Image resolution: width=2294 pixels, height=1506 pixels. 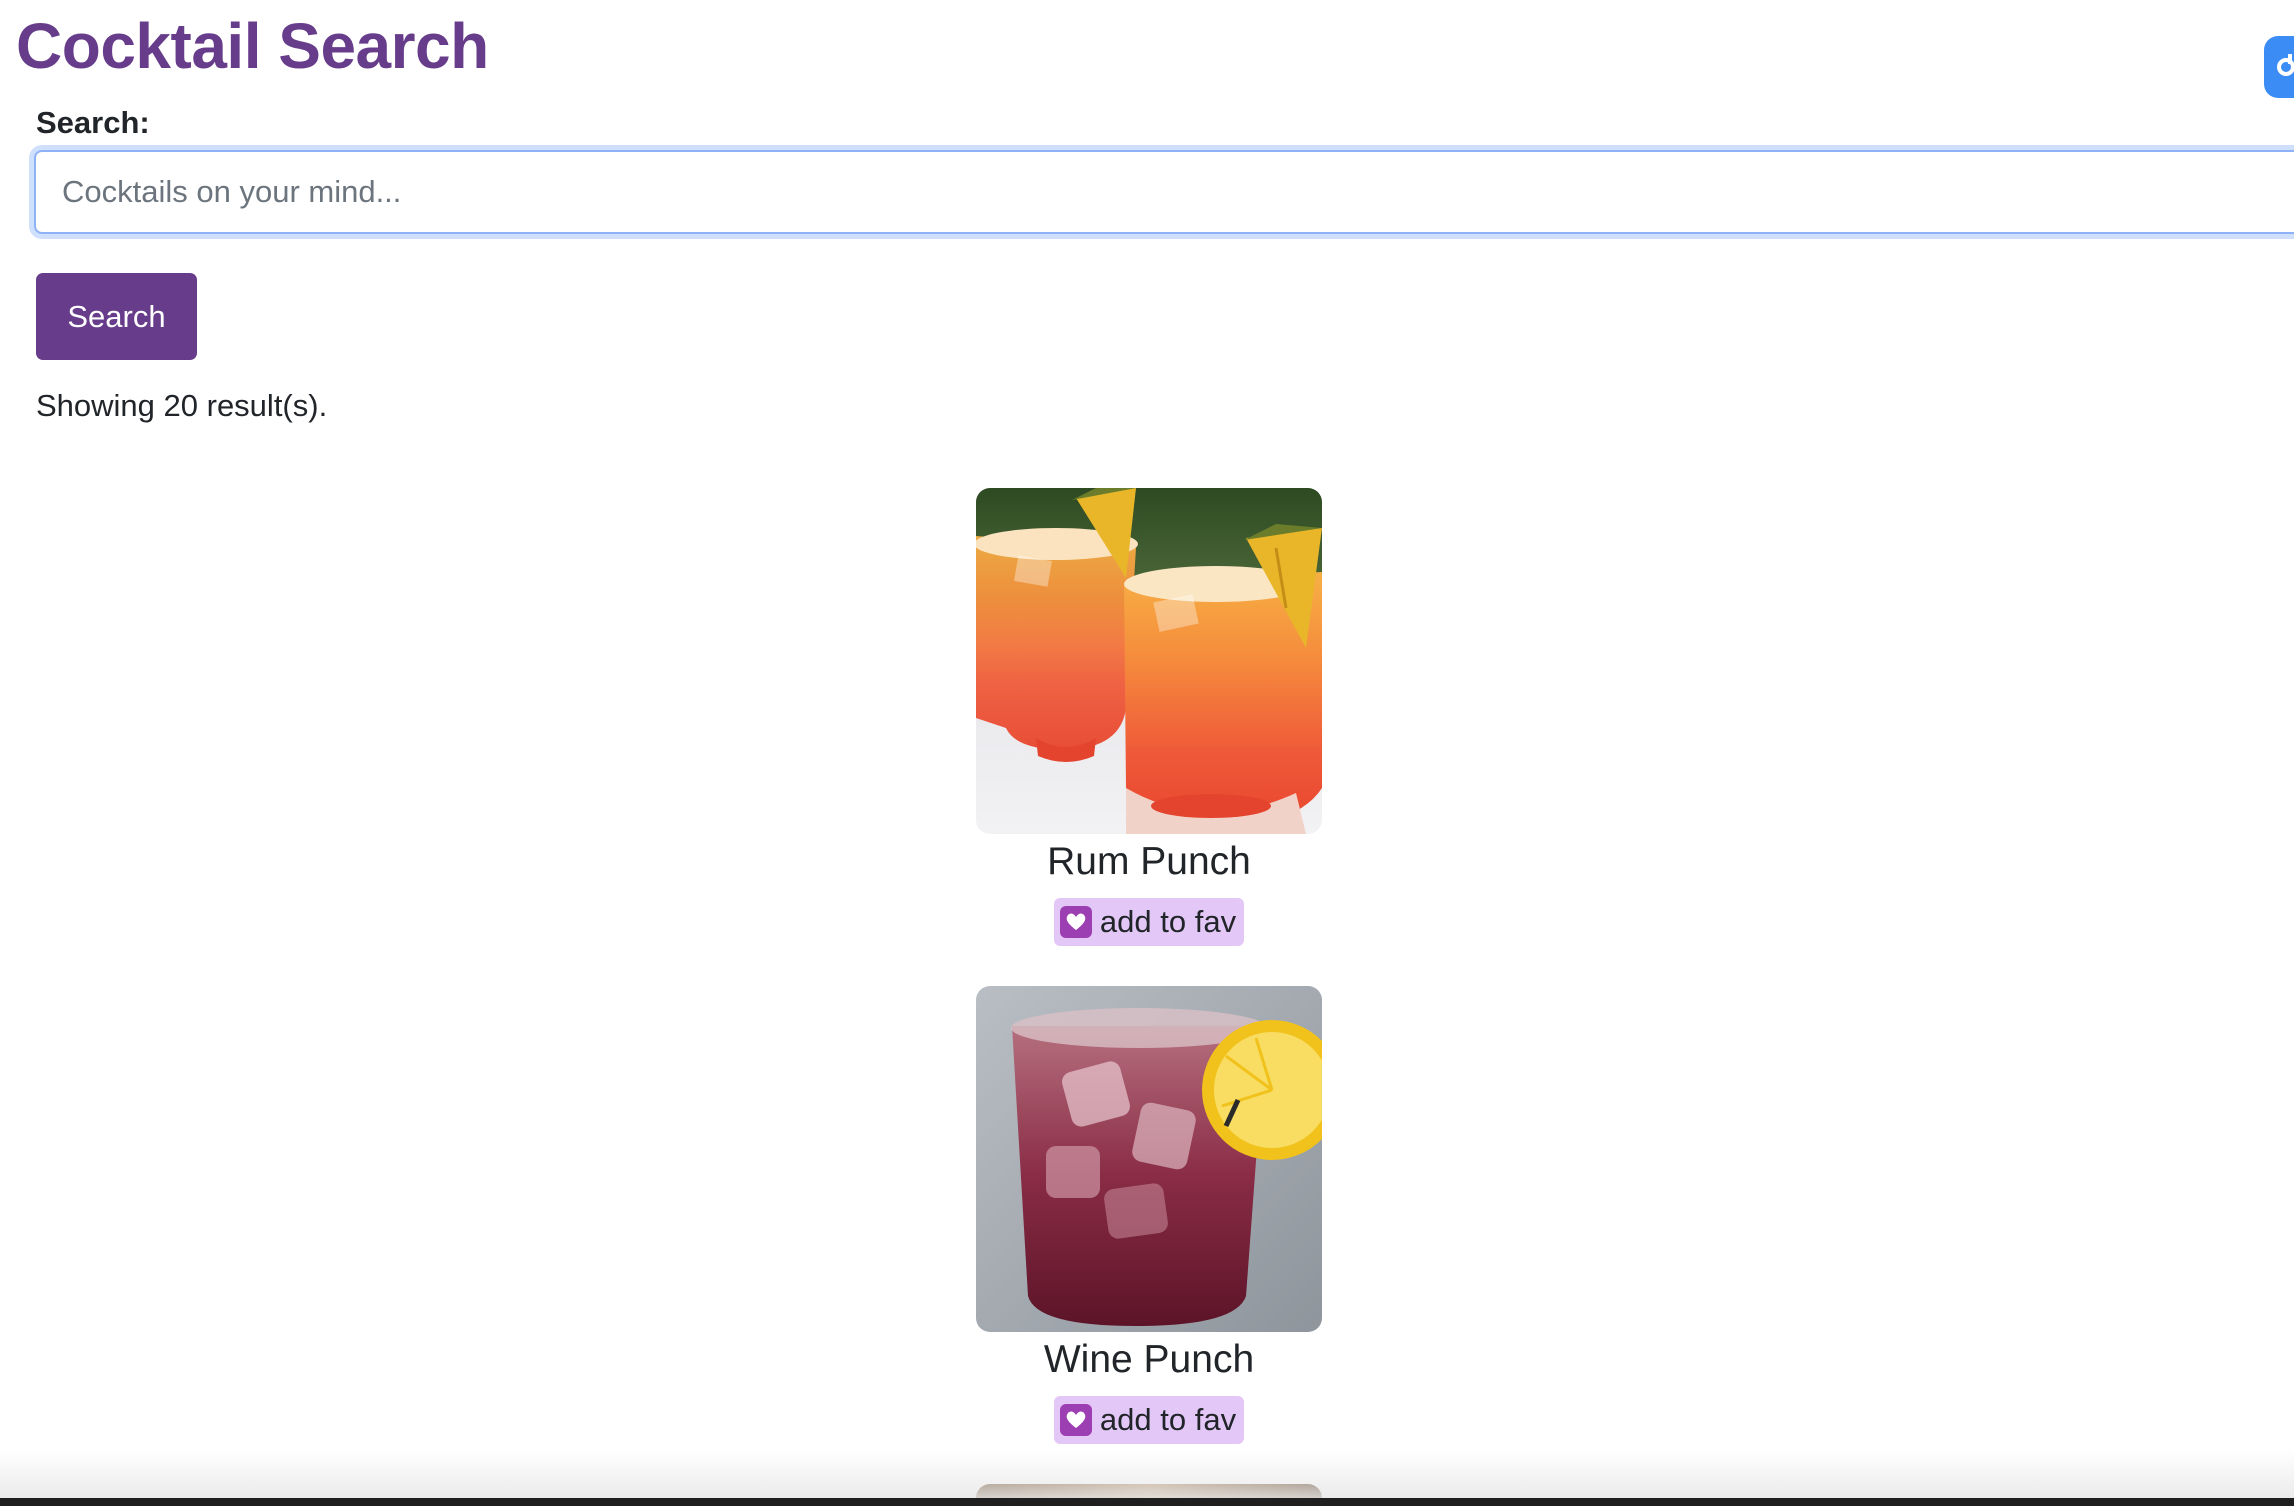 I want to click on results-count: Showing 20 result(s)., so click(x=182, y=405).